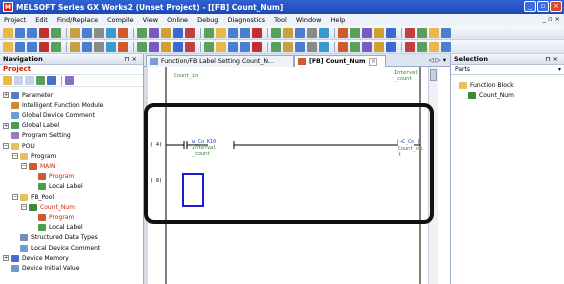 The height and width of the screenshot is (284, 564). What do you see at coordinates (28, 95) in the screenshot?
I see `tree-item: + Parameter` at bounding box center [28, 95].